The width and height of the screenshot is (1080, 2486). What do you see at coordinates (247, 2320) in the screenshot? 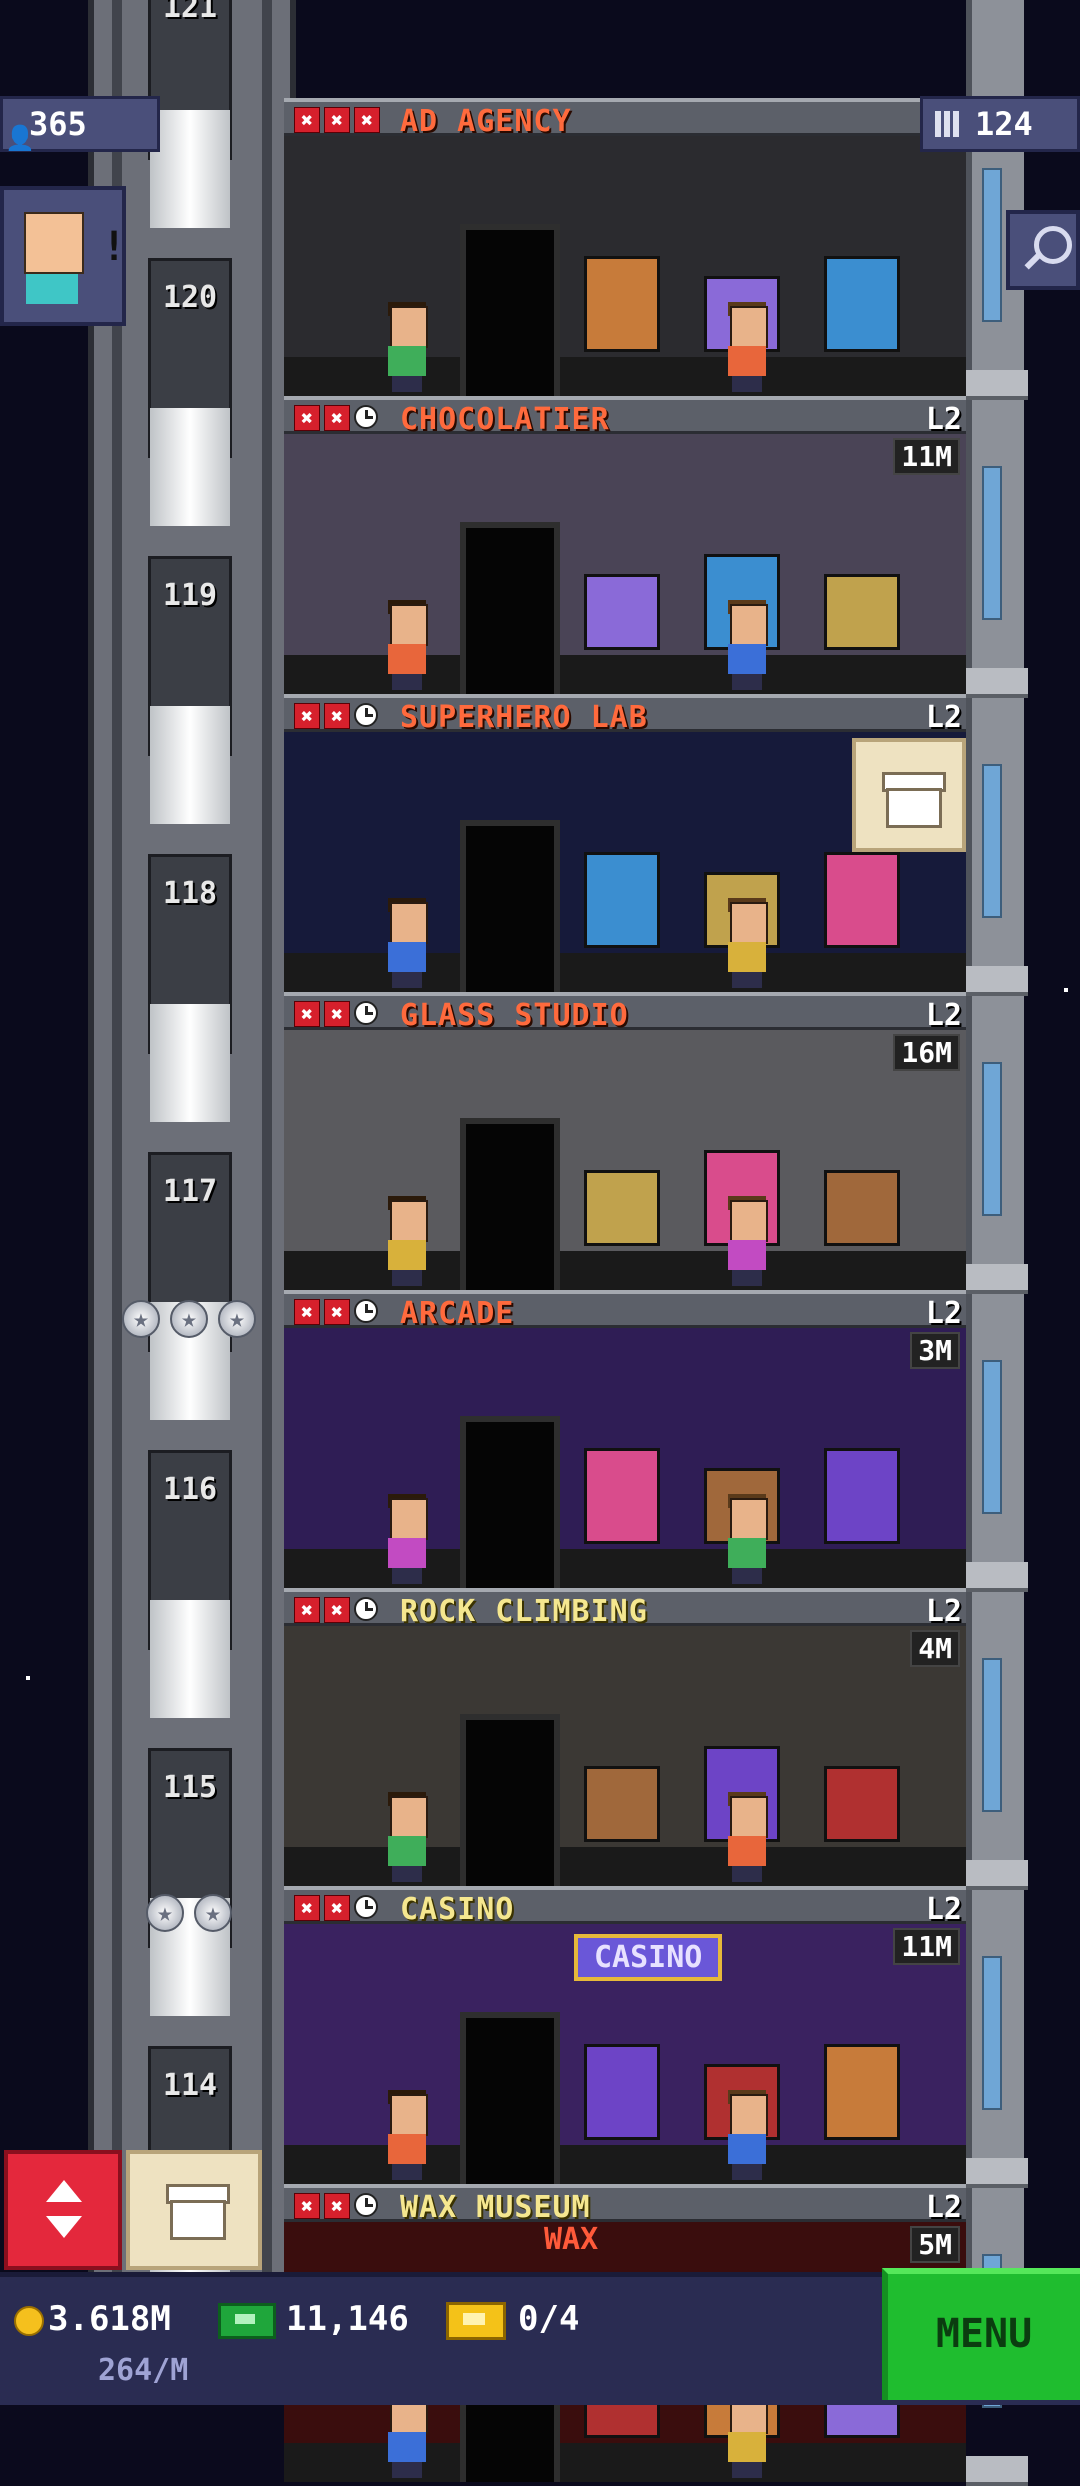
I see `bux-icon` at bounding box center [247, 2320].